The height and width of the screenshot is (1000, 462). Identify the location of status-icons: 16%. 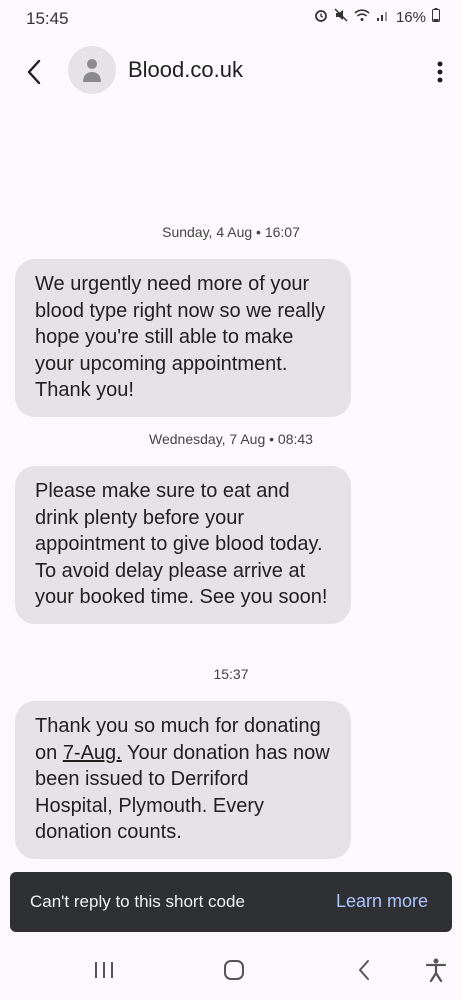
(377, 17).